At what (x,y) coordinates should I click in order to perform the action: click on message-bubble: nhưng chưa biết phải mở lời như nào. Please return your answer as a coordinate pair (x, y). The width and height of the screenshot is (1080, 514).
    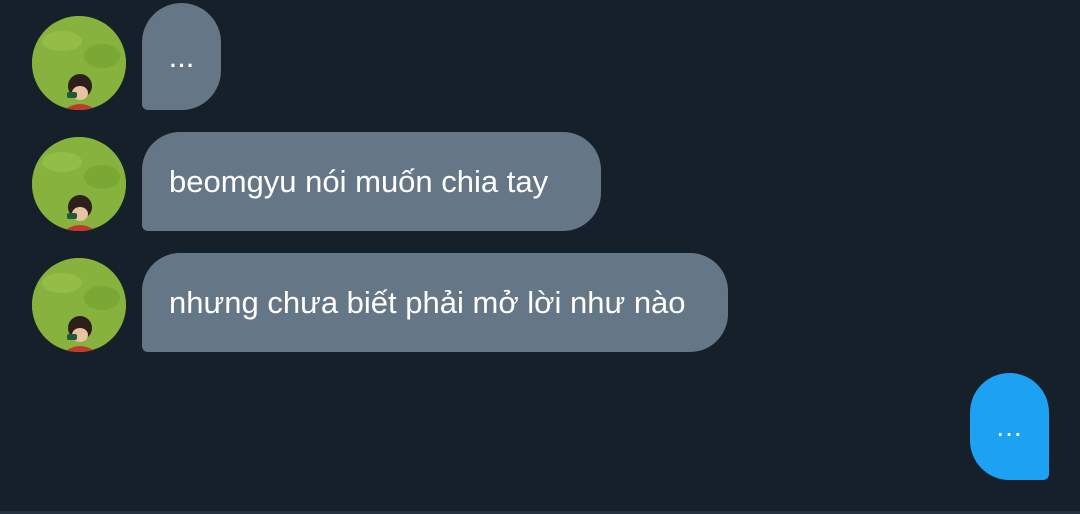
    Looking at the image, I should click on (435, 302).